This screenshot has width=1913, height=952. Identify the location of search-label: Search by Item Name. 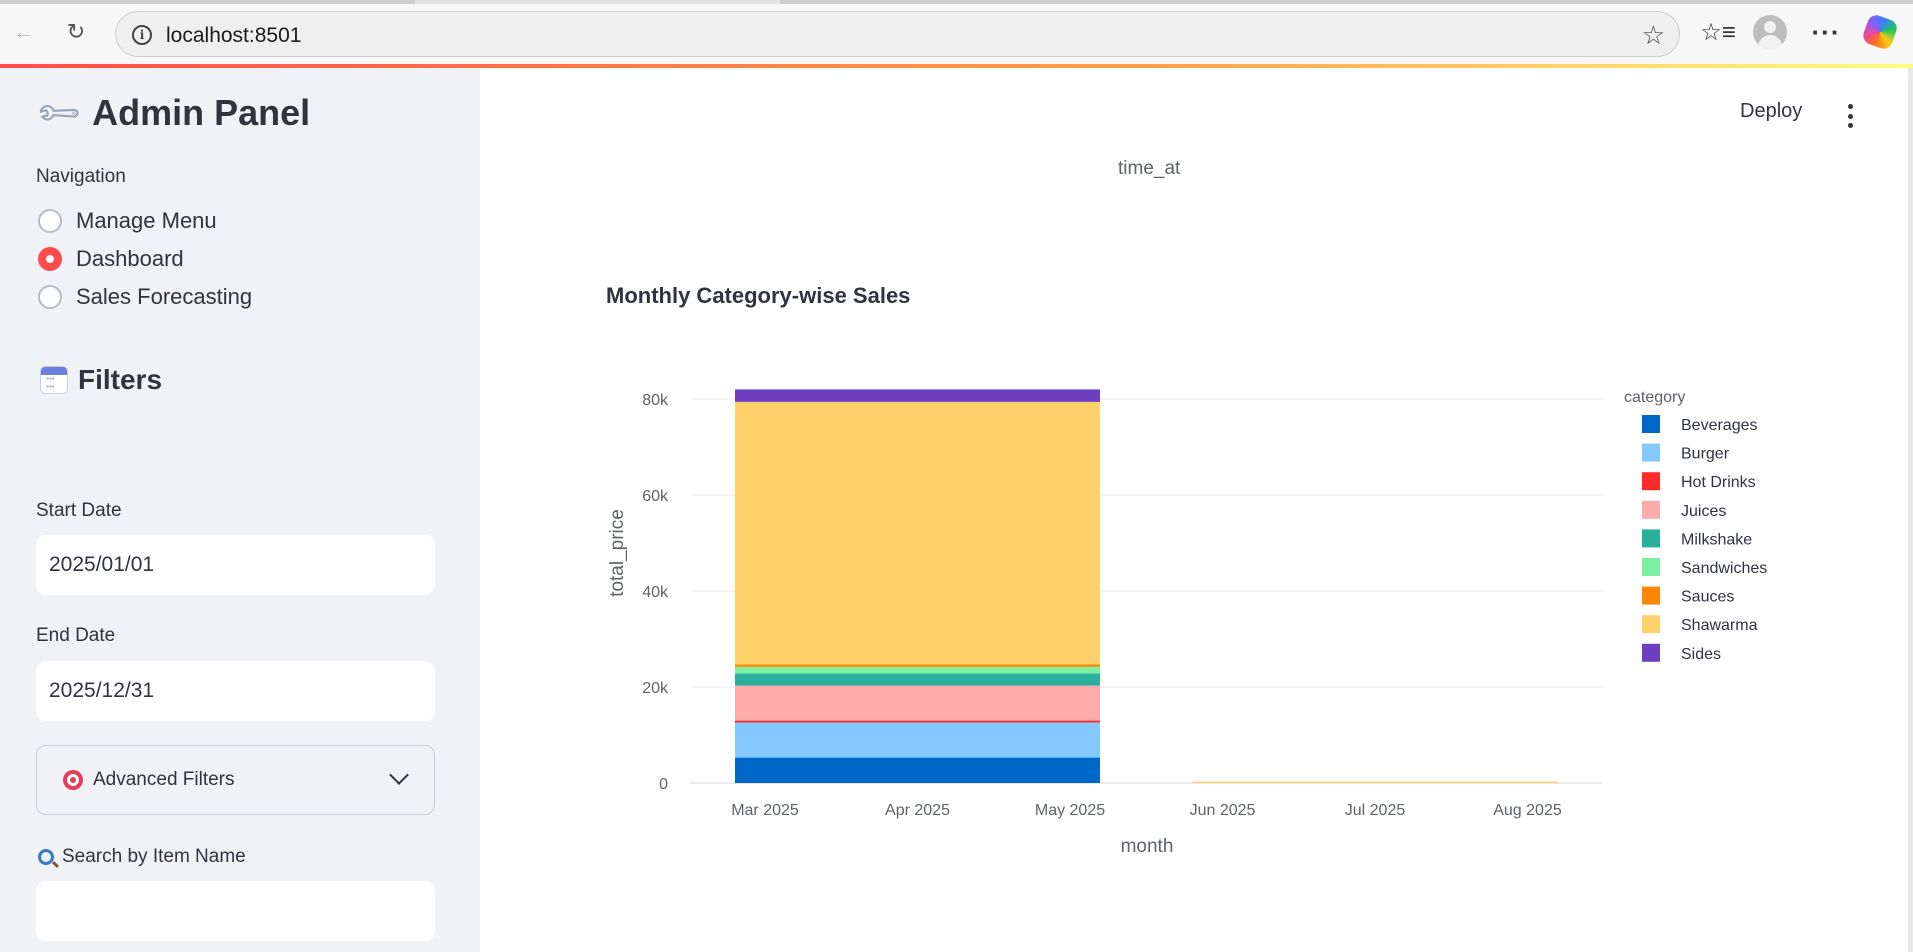
(142, 857).